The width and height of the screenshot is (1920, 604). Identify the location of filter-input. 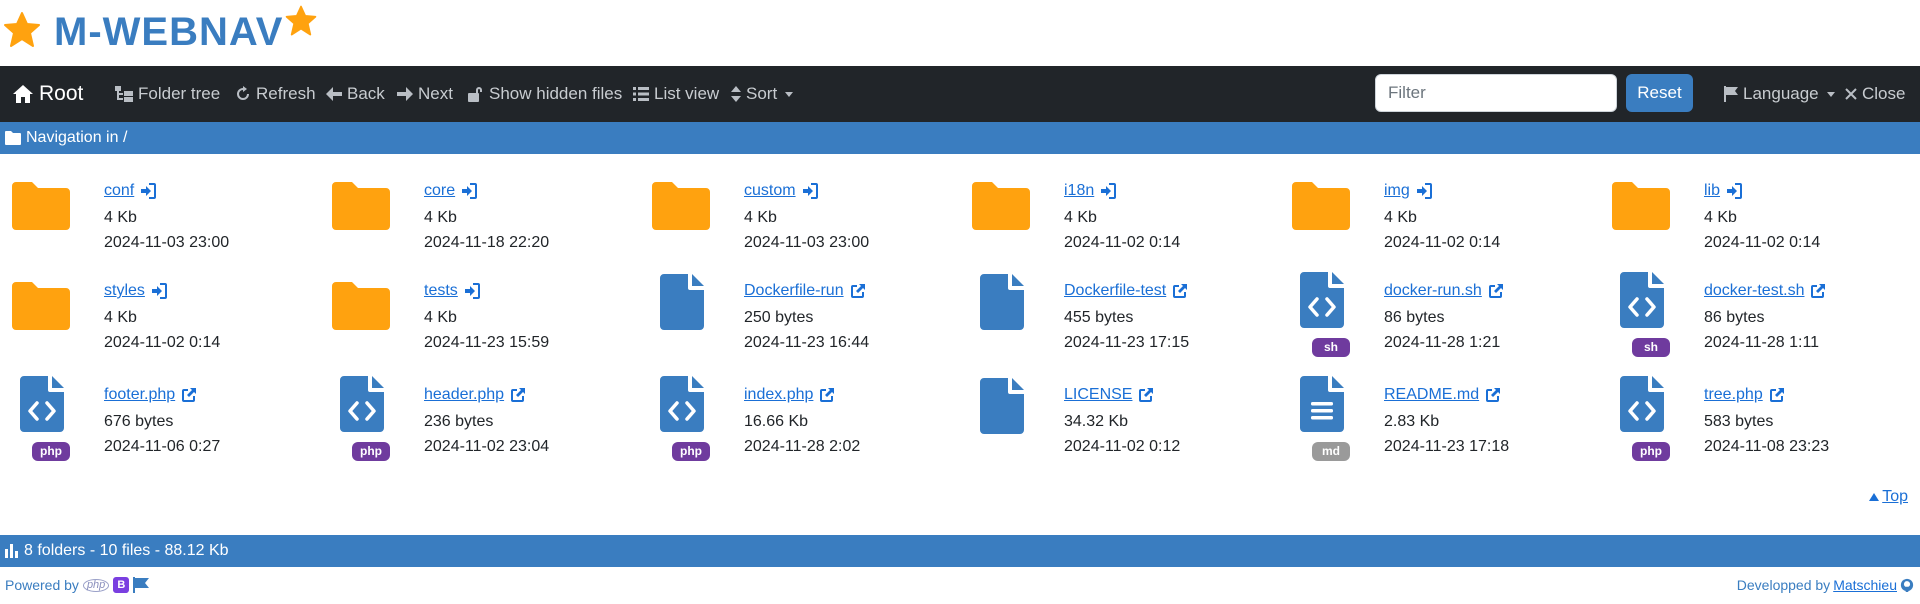
(1496, 93).